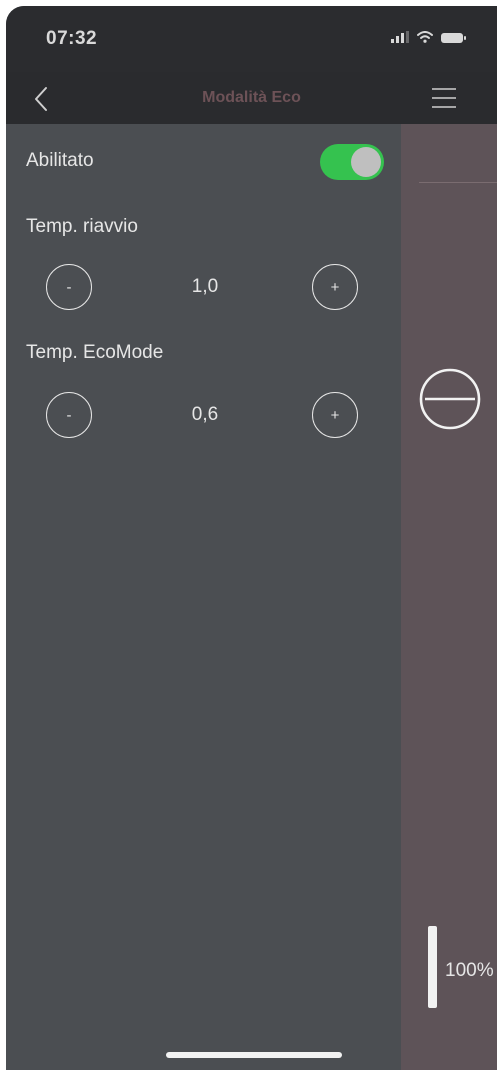  Describe the element at coordinates (205, 414) in the screenshot. I see `ecomode-temp-value: 0,6` at that location.